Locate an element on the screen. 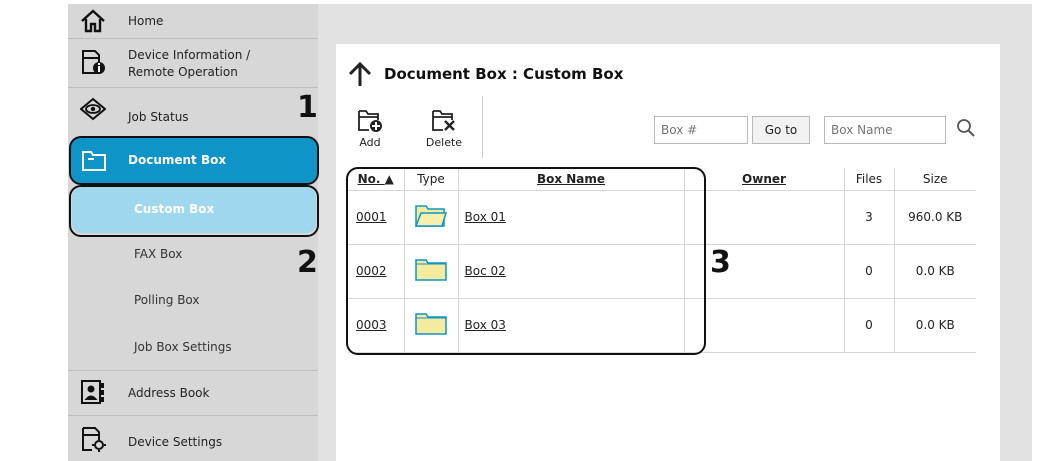  sidebar-item-address-book: Address Book is located at coordinates (193, 393).